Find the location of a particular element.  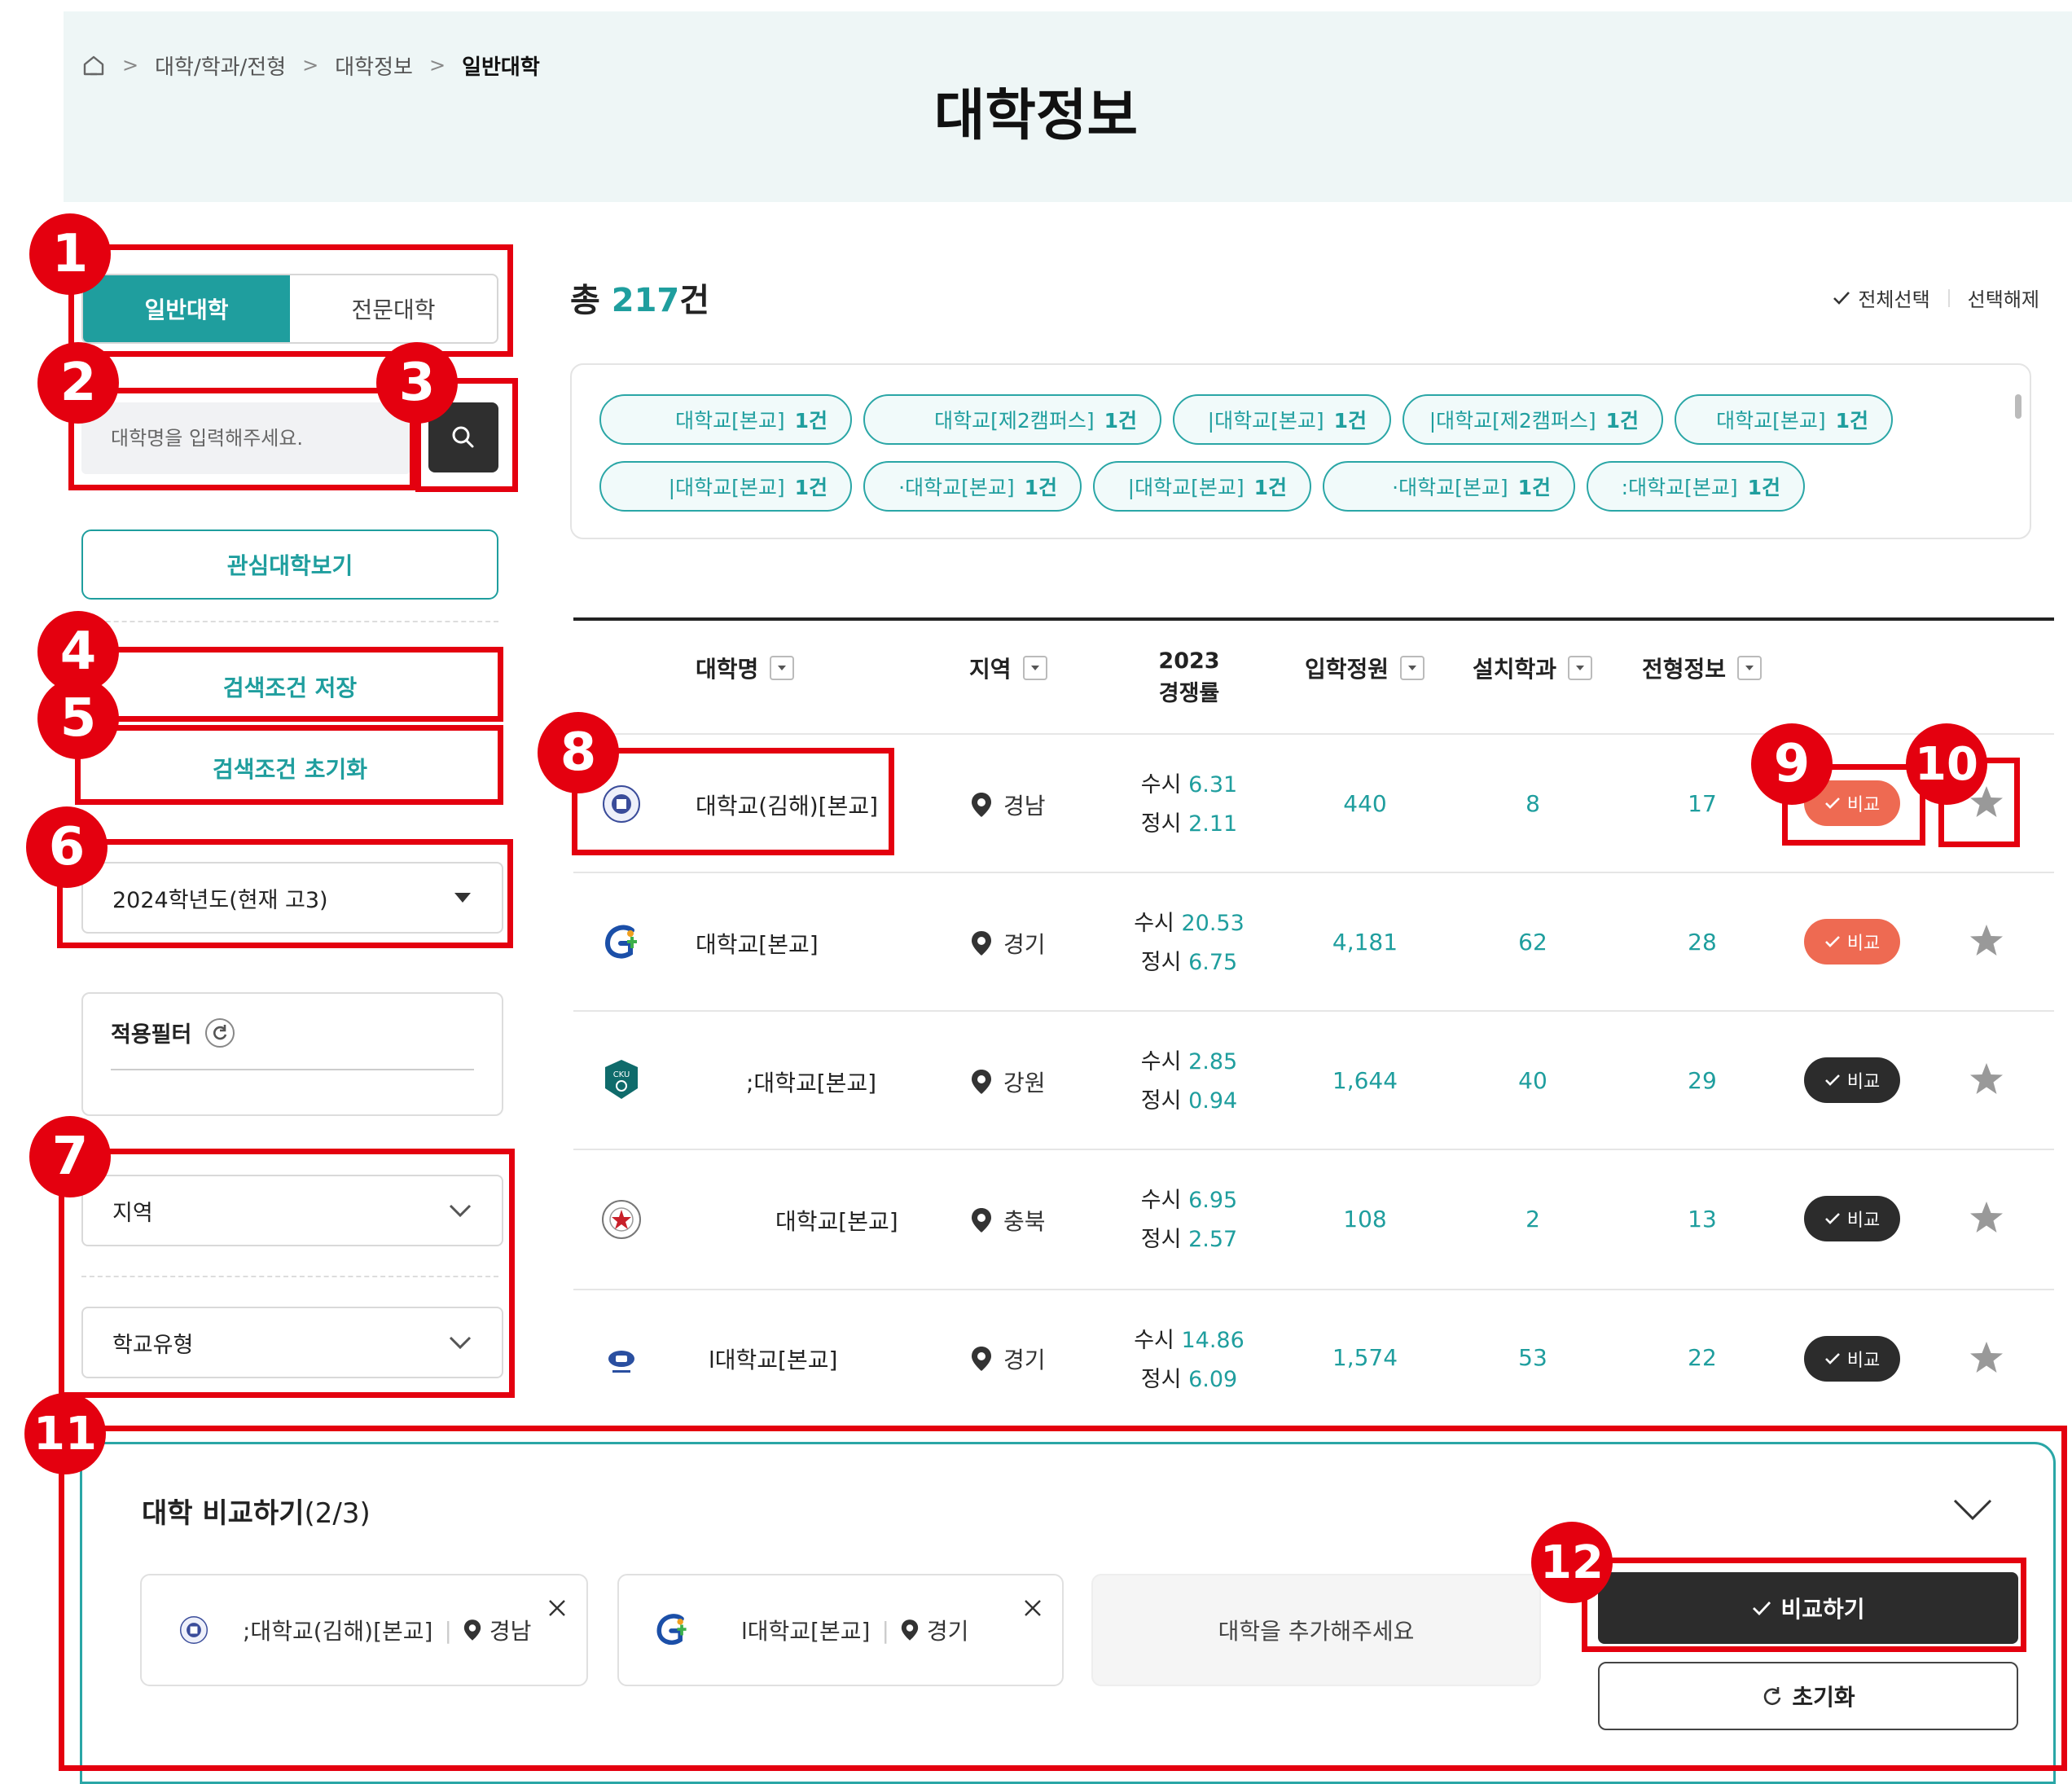

total-prefix: 총 is located at coordinates (585, 300).